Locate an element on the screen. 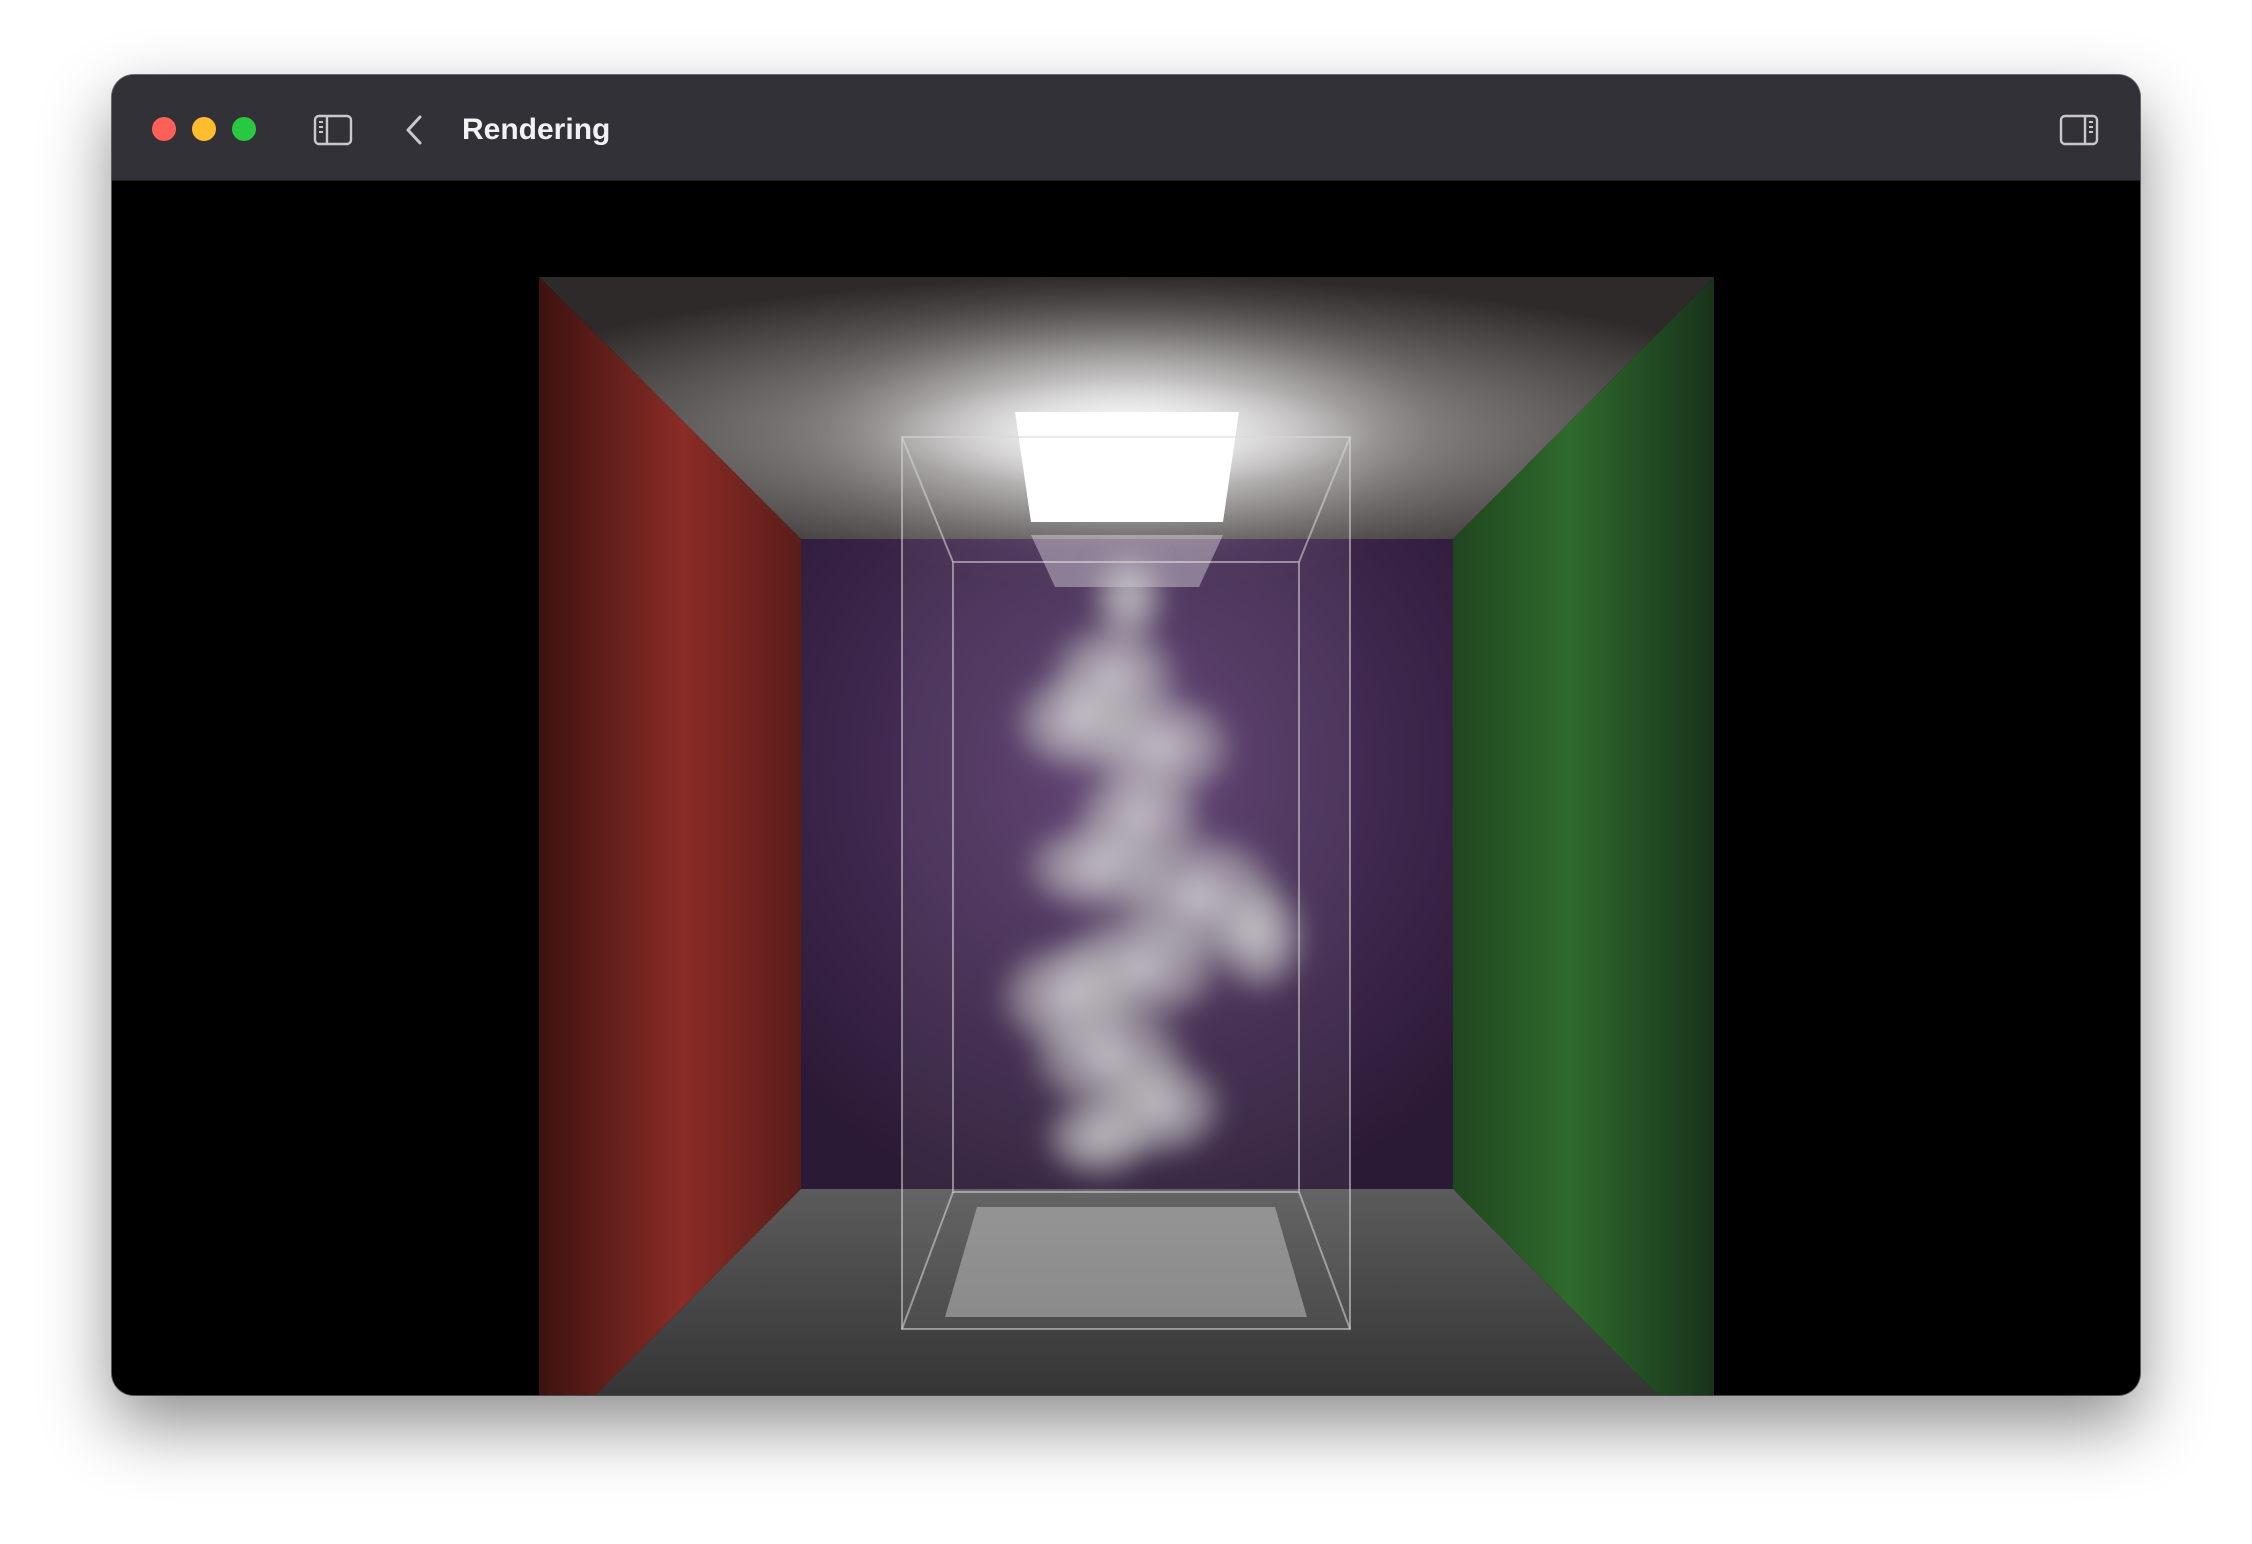  zoom-button is located at coordinates (244, 129).